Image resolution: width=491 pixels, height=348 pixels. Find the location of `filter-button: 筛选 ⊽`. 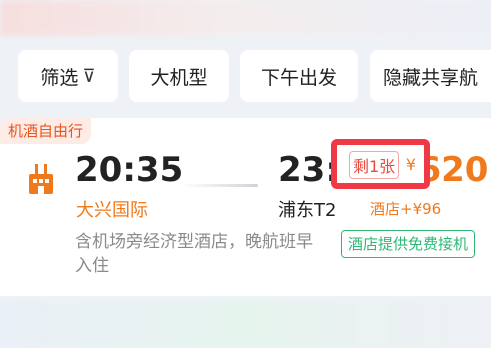

filter-button: 筛选 ⊽ is located at coordinates (68, 76).